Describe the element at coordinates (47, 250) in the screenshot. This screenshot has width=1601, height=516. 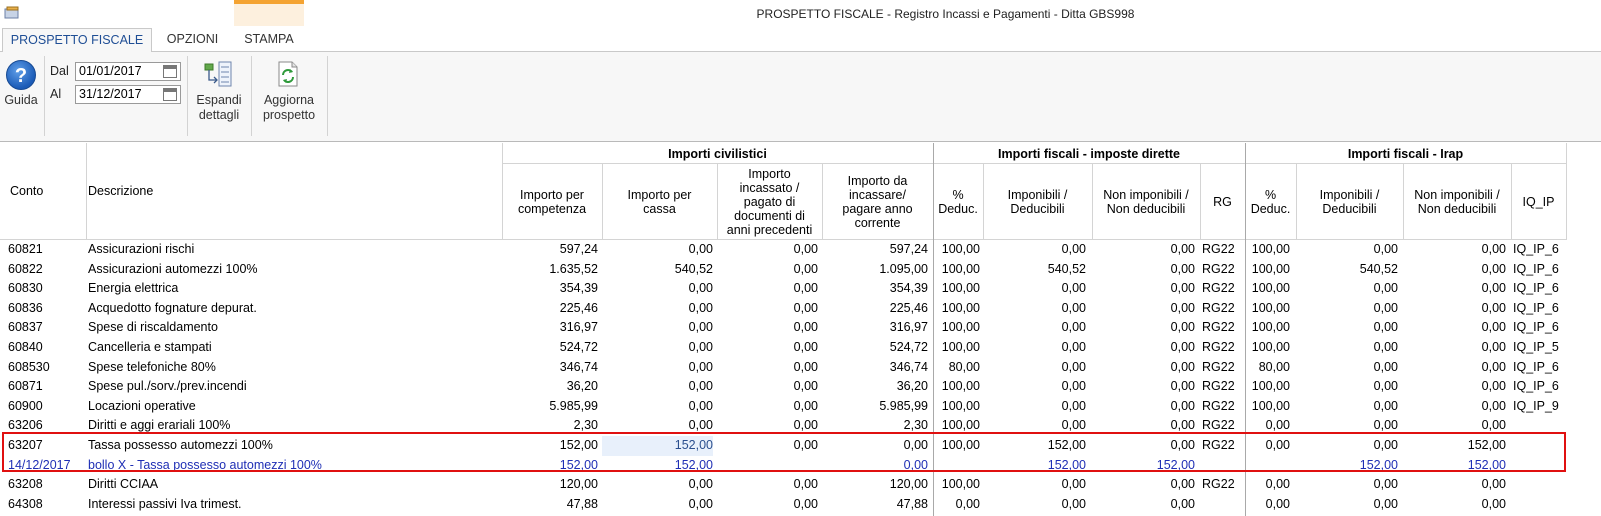
I see `cell-conto: 60821` at that location.